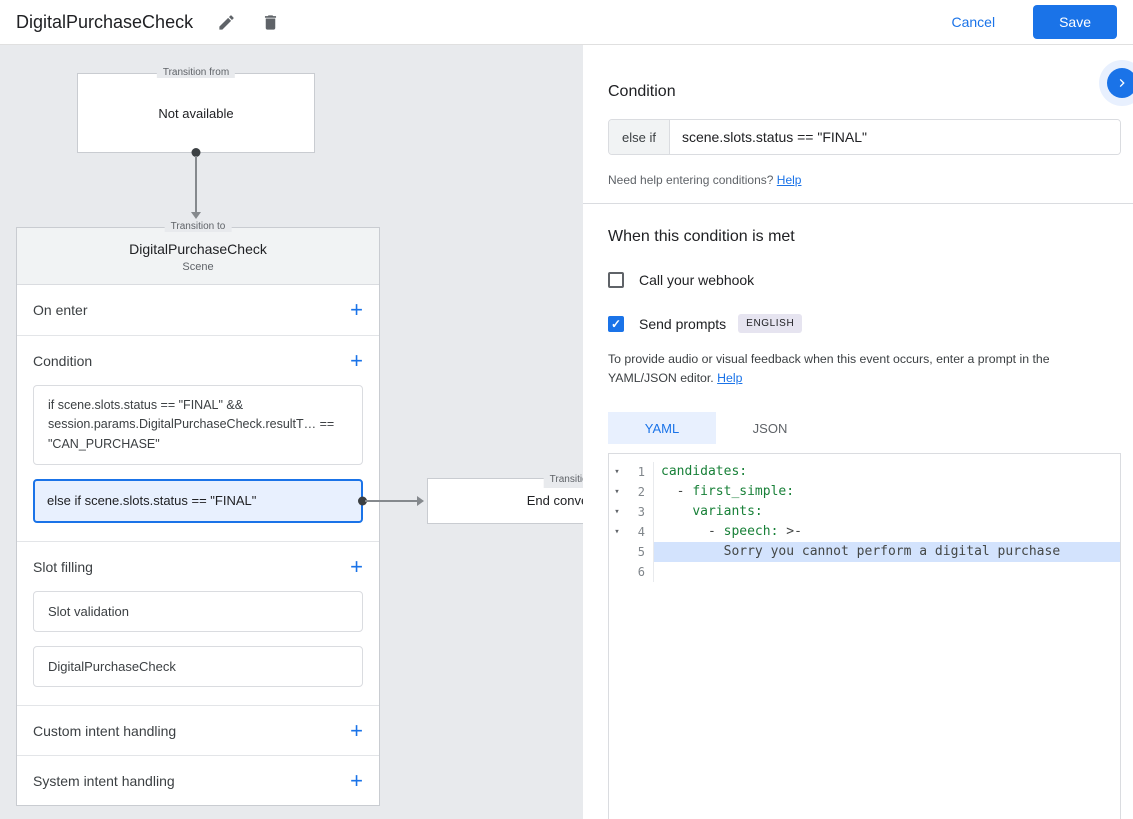 This screenshot has width=1133, height=819. What do you see at coordinates (356, 566) in the screenshot?
I see `add-slot-button: +` at bounding box center [356, 566].